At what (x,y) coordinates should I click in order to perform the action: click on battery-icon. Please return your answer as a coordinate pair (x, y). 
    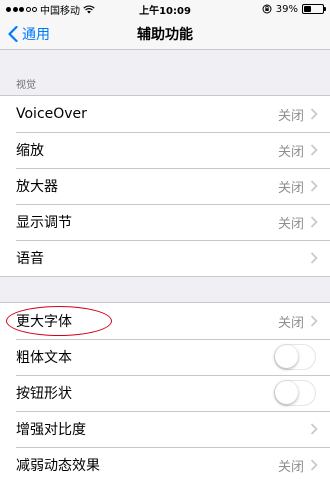
    Looking at the image, I should click on (314, 9).